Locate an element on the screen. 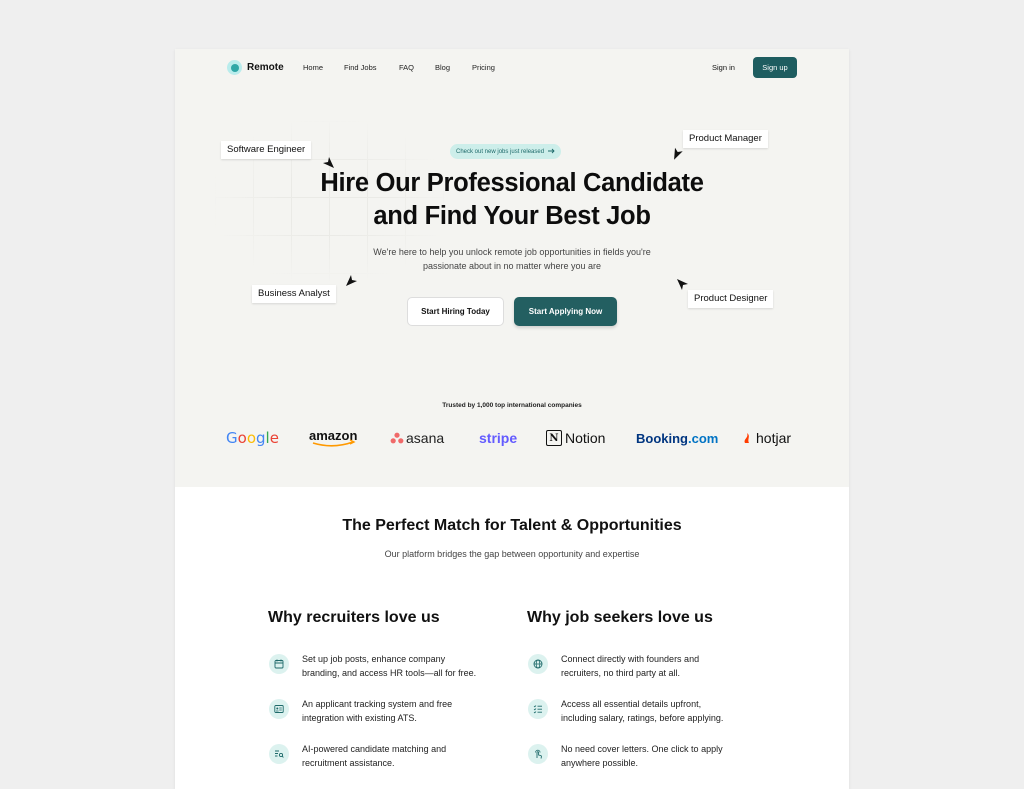  hotjar-flame-icon is located at coordinates (746, 438).